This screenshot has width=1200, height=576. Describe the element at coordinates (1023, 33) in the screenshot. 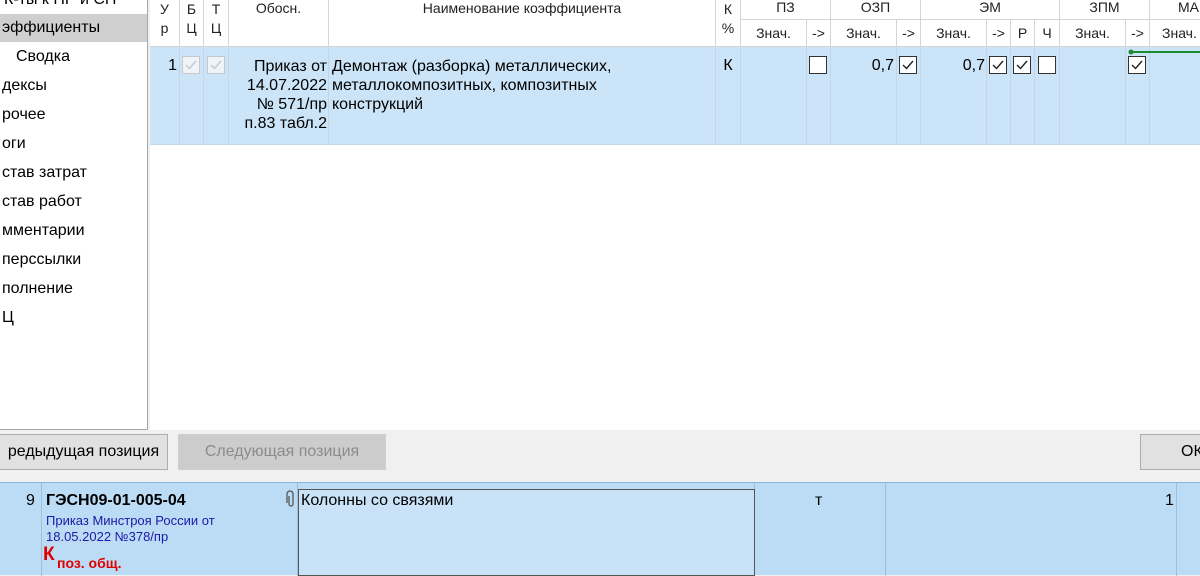

I see `col-header-em-r: Р` at that location.